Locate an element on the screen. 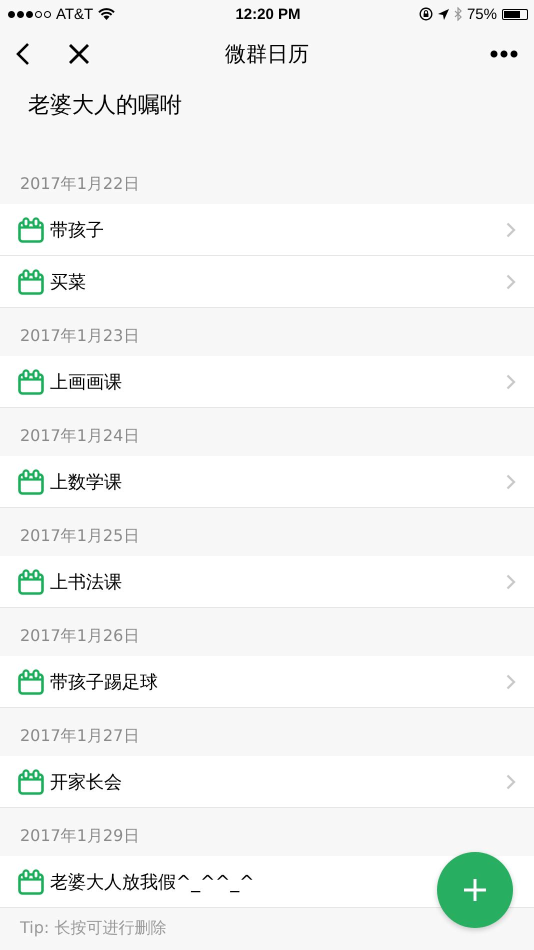 The width and height of the screenshot is (534, 950). plus-icon is located at coordinates (475, 890).